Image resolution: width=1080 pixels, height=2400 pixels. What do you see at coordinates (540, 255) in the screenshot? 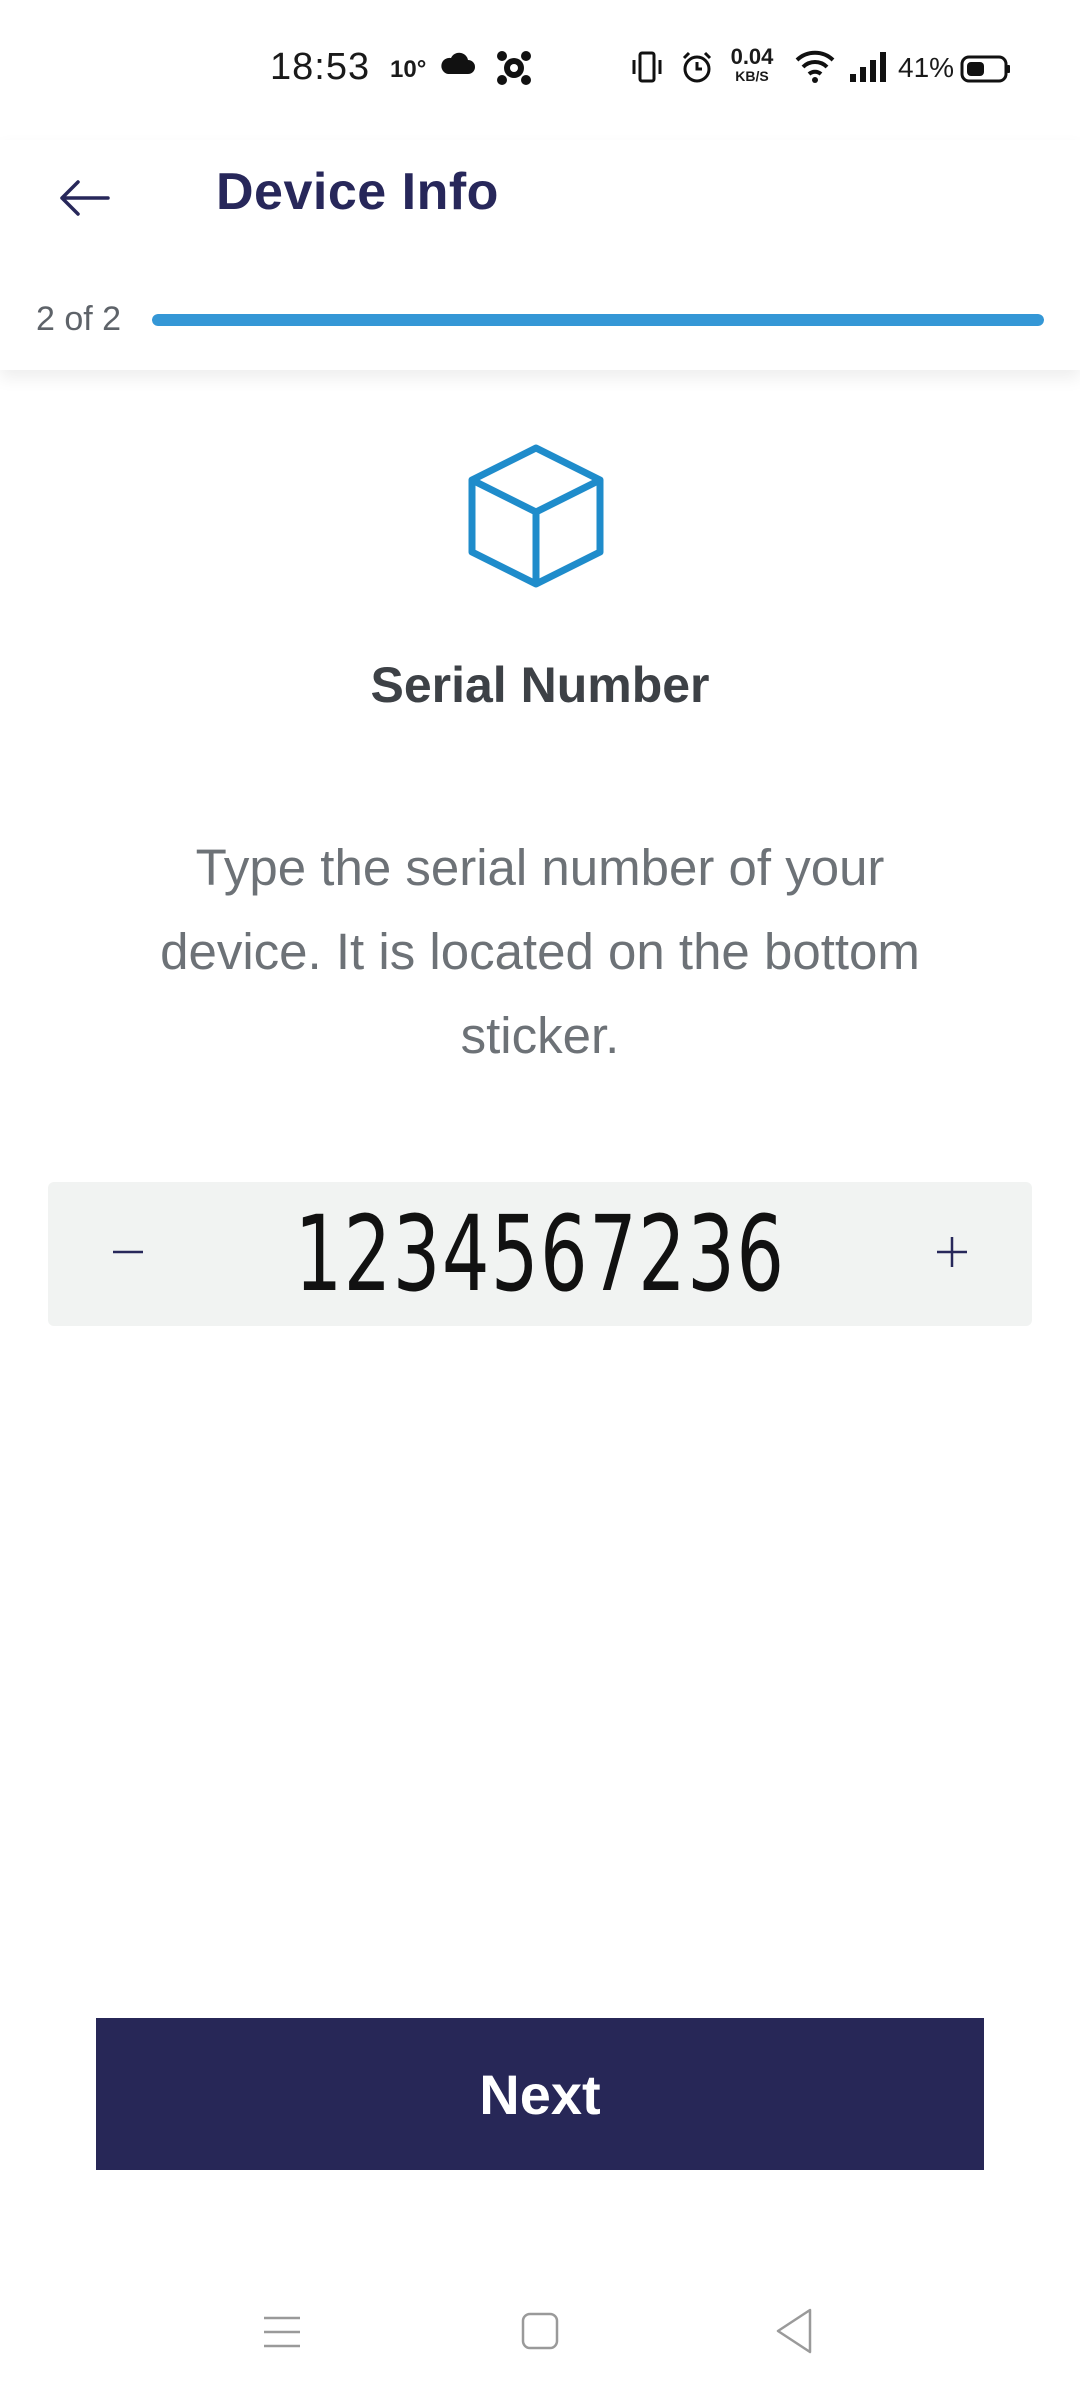
I see `app-header: Device Info 2 of 2` at bounding box center [540, 255].